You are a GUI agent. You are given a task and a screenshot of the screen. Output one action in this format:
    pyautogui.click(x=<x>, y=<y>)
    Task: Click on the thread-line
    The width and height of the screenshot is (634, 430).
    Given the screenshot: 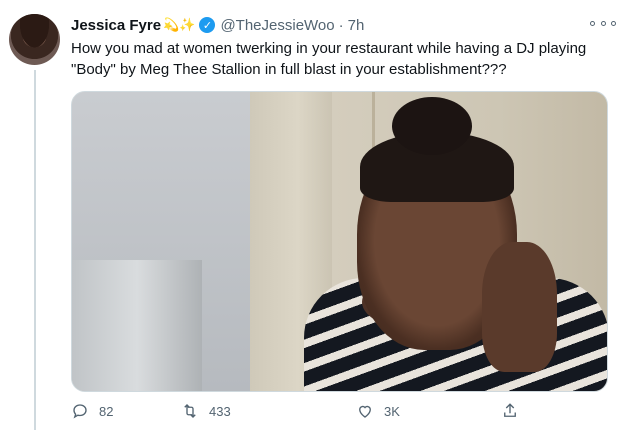 What is the action you would take?
    pyautogui.click(x=35, y=250)
    